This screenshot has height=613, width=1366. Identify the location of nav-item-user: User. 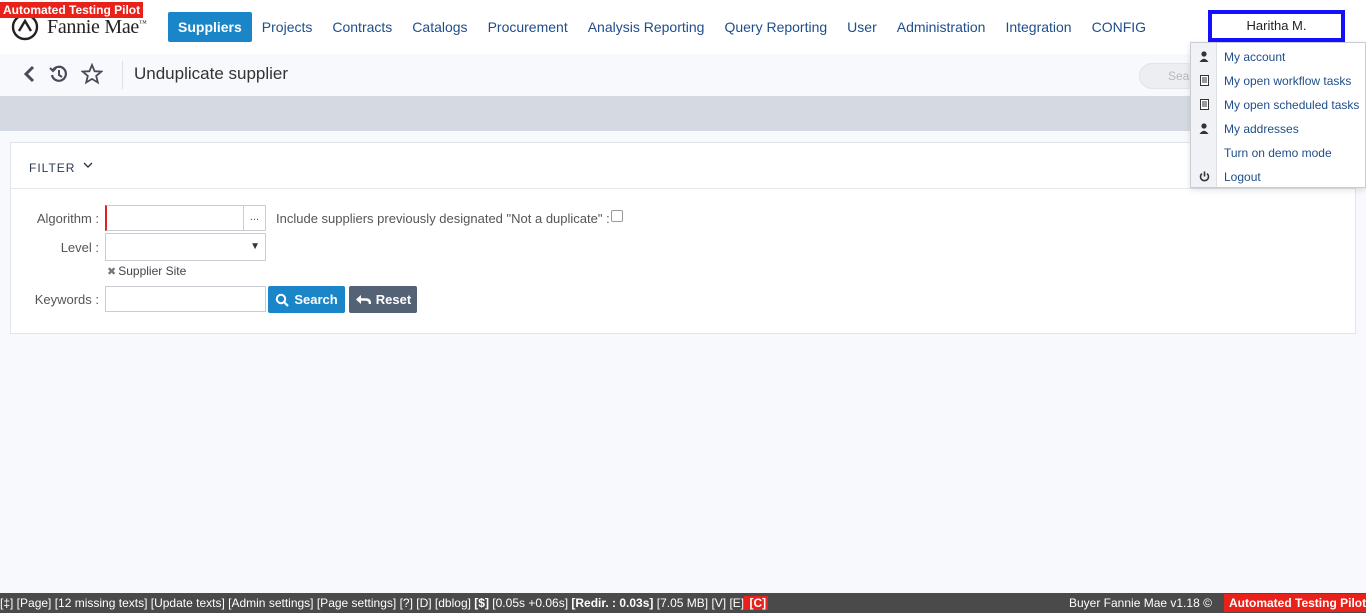
(862, 27).